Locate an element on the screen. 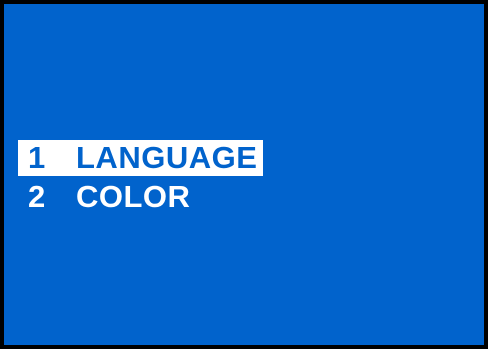 The width and height of the screenshot is (488, 349). menu-item-number: 1 is located at coordinates (37, 157).